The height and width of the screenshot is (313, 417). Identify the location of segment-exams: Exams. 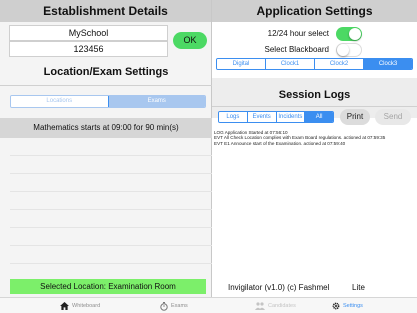
(156, 101).